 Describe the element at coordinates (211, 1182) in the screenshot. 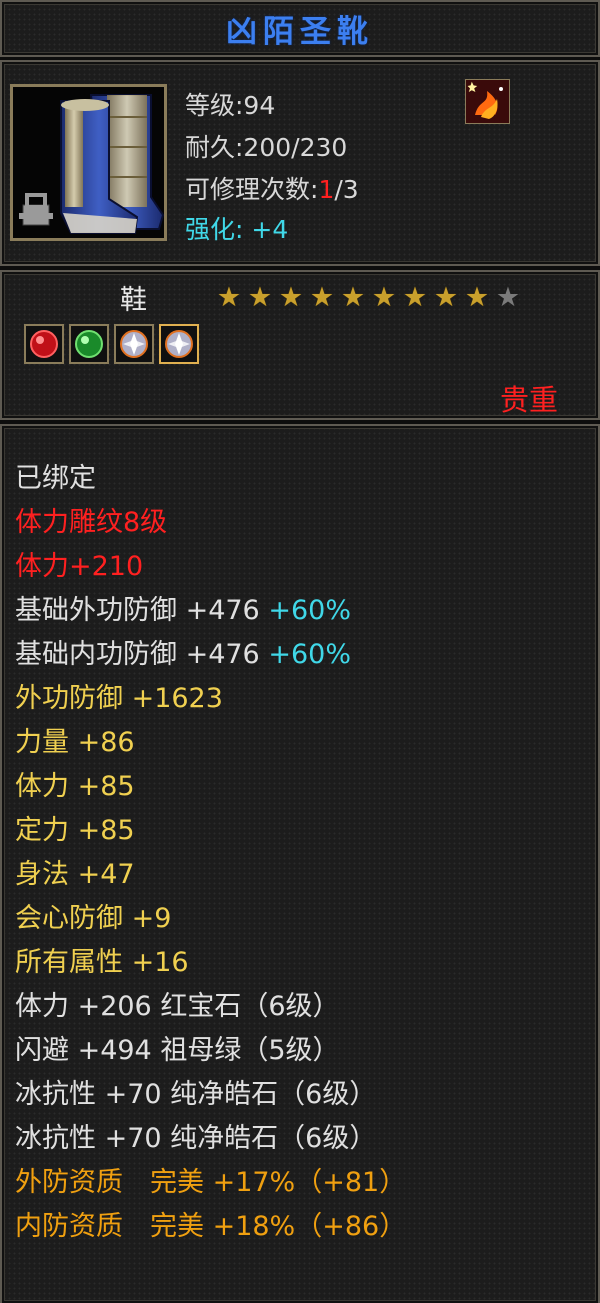

I see `aptitude-external: 外防资质 完美 +17%（+81）` at that location.